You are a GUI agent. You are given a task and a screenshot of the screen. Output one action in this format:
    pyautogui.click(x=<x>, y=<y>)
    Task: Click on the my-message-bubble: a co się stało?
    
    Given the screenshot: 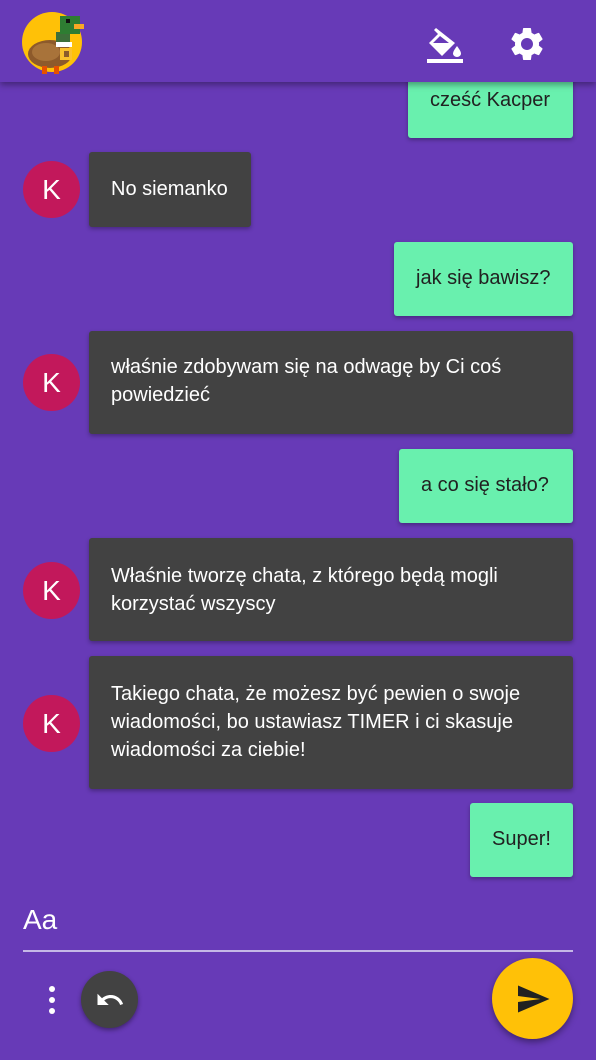 What is the action you would take?
    pyautogui.click(x=486, y=486)
    